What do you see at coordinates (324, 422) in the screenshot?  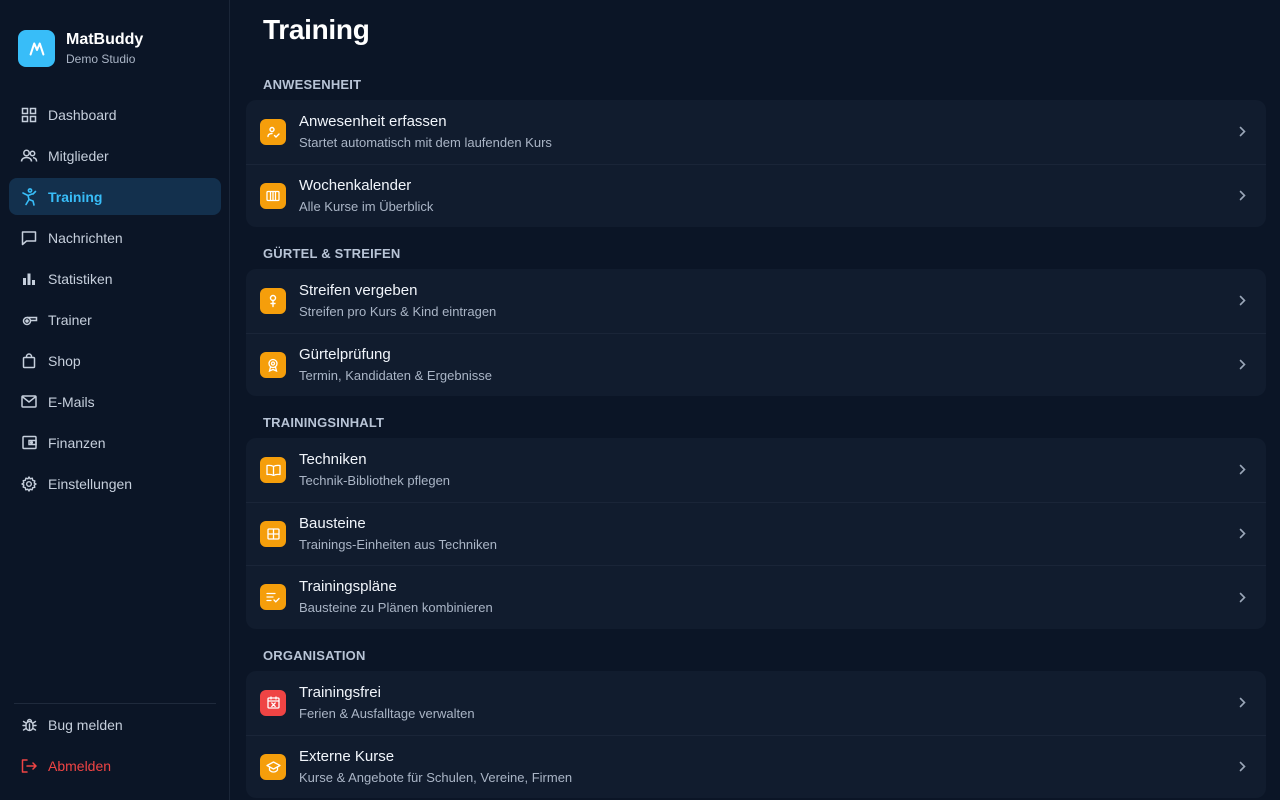 I see `section-title-trainingsinhalt: TRAININGSINHALT` at bounding box center [324, 422].